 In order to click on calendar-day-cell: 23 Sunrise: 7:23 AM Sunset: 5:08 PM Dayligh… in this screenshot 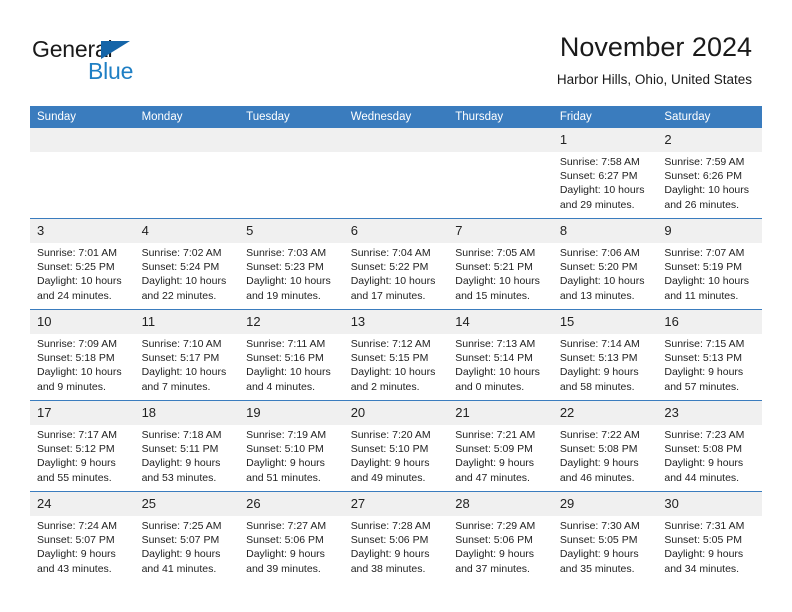, I will do `click(709, 446)`.